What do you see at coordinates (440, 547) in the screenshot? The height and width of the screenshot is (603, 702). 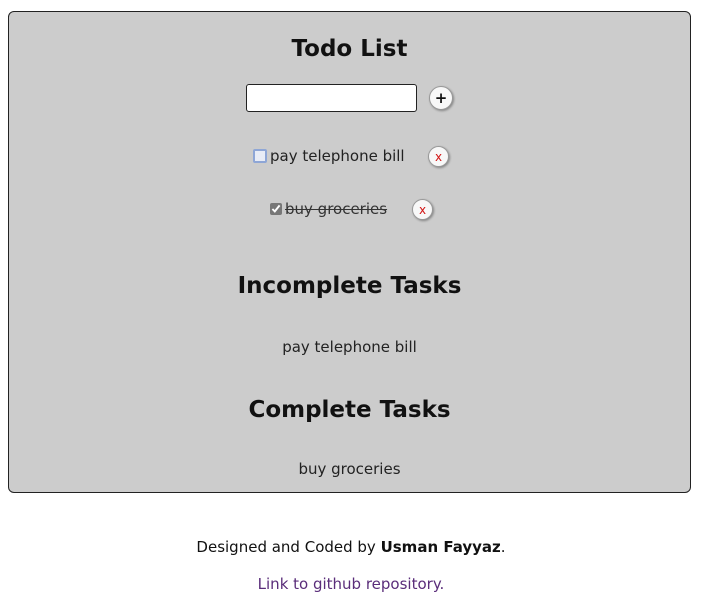 I see `author-name: Usman Fayyaz` at bounding box center [440, 547].